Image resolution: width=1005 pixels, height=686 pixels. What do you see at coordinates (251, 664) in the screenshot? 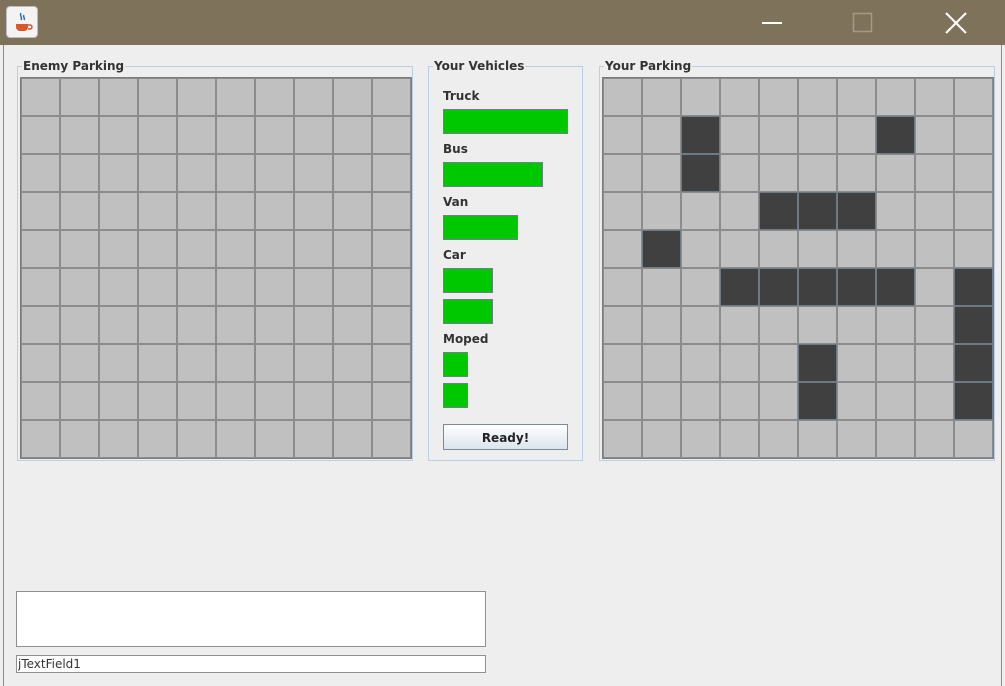
I see `message-text-field` at bounding box center [251, 664].